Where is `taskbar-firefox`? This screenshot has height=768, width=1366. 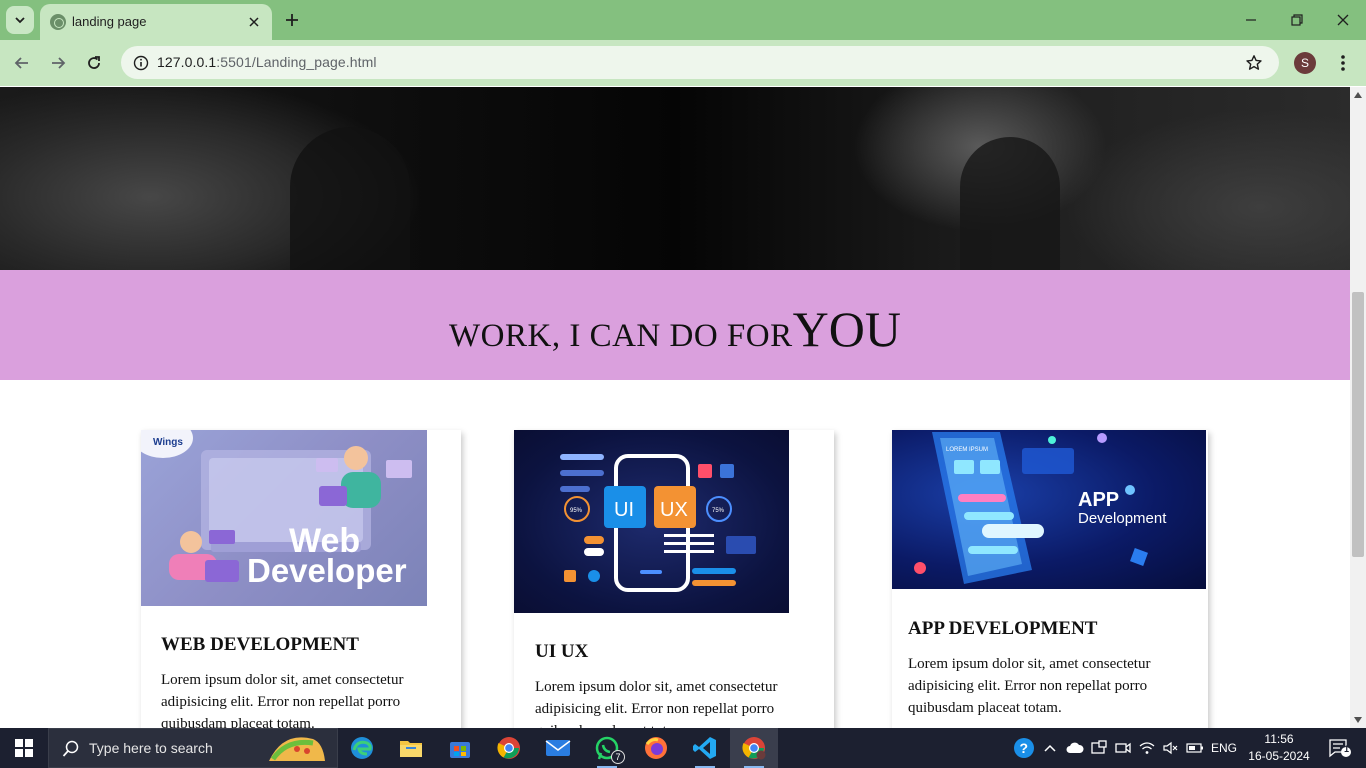 taskbar-firefox is located at coordinates (656, 748).